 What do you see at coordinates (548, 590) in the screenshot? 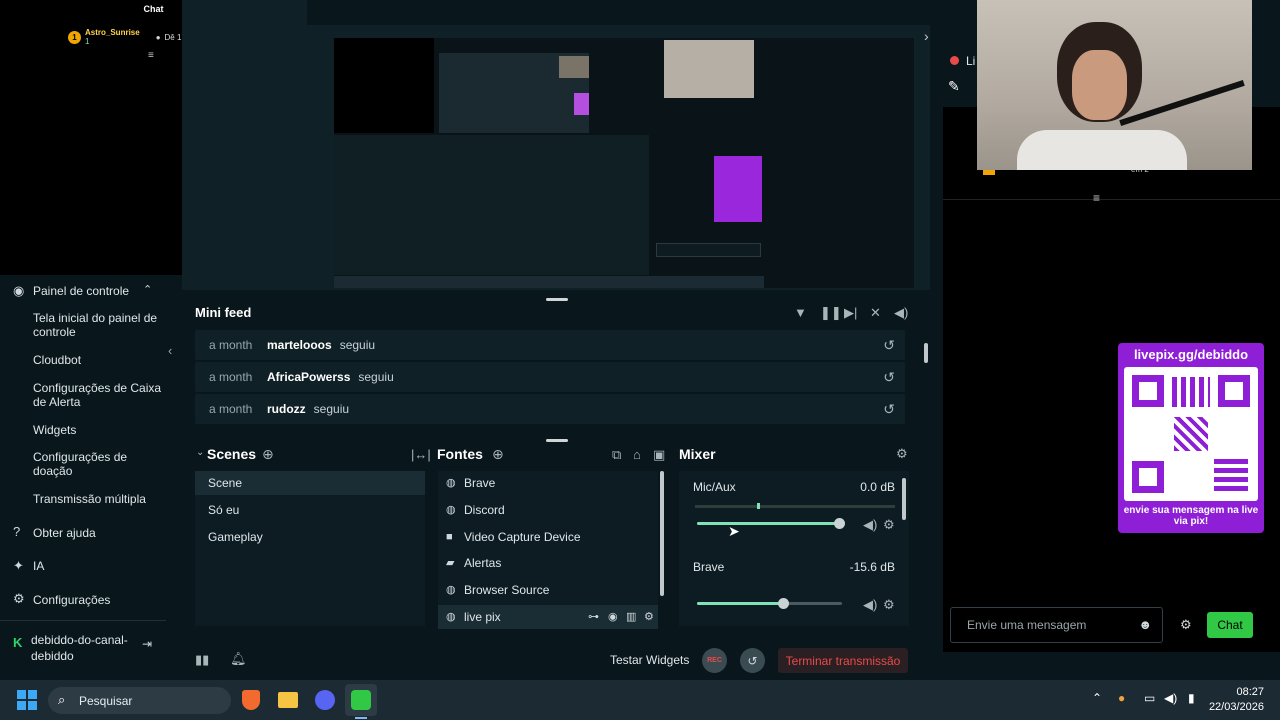
I see `source-item: ◍ Browser Source` at bounding box center [548, 590].